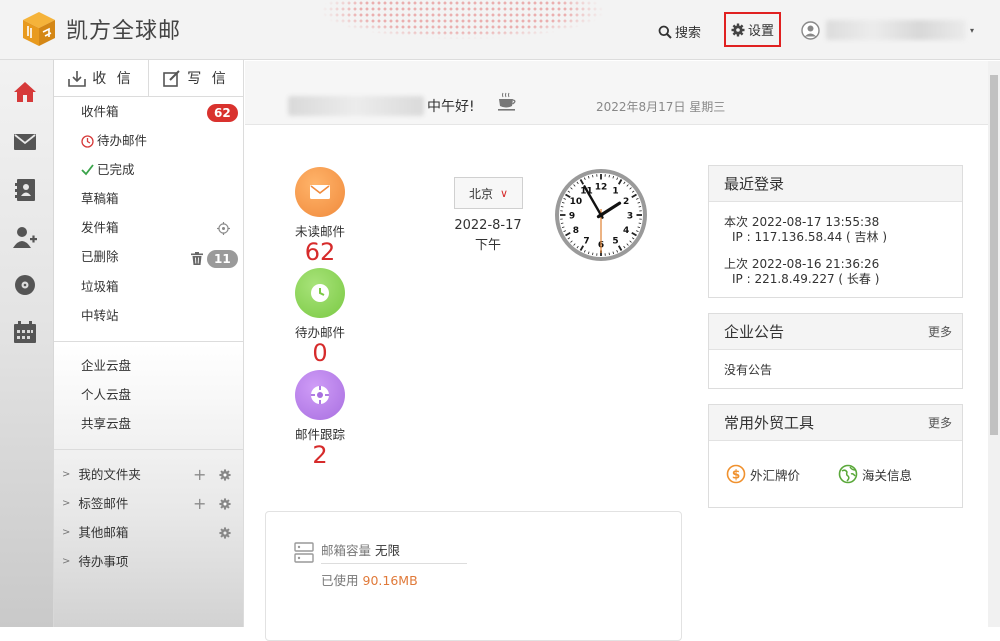 This screenshot has height=641, width=1000. What do you see at coordinates (101, 78) in the screenshot?
I see `receive-mail-button: 收 信` at bounding box center [101, 78].